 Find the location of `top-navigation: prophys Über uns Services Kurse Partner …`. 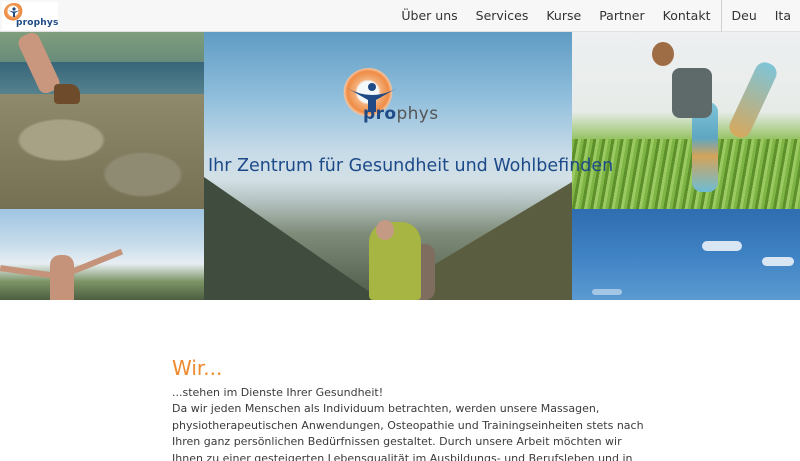

top-navigation: prophys Über uns Services Kurse Partner … is located at coordinates (400, 16).